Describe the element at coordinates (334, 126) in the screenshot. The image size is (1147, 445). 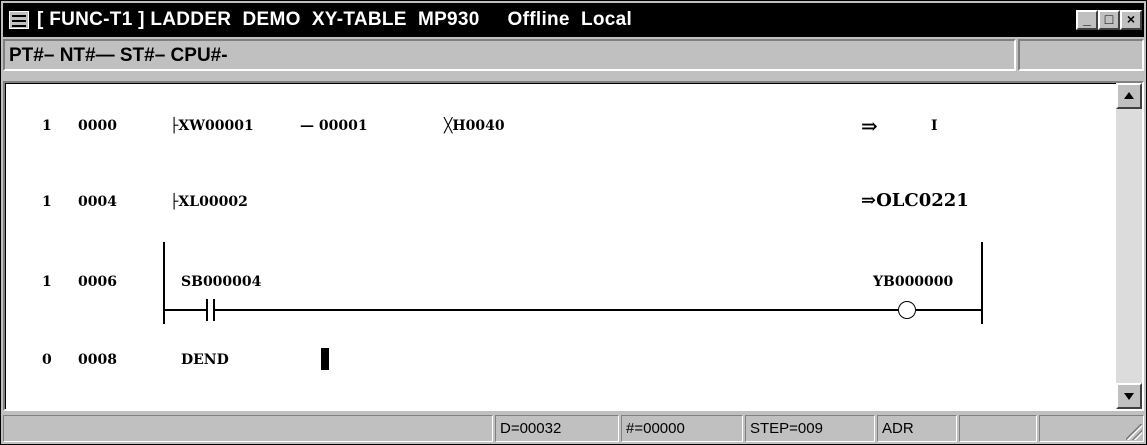
I see `instruction-operand: — 00001` at that location.